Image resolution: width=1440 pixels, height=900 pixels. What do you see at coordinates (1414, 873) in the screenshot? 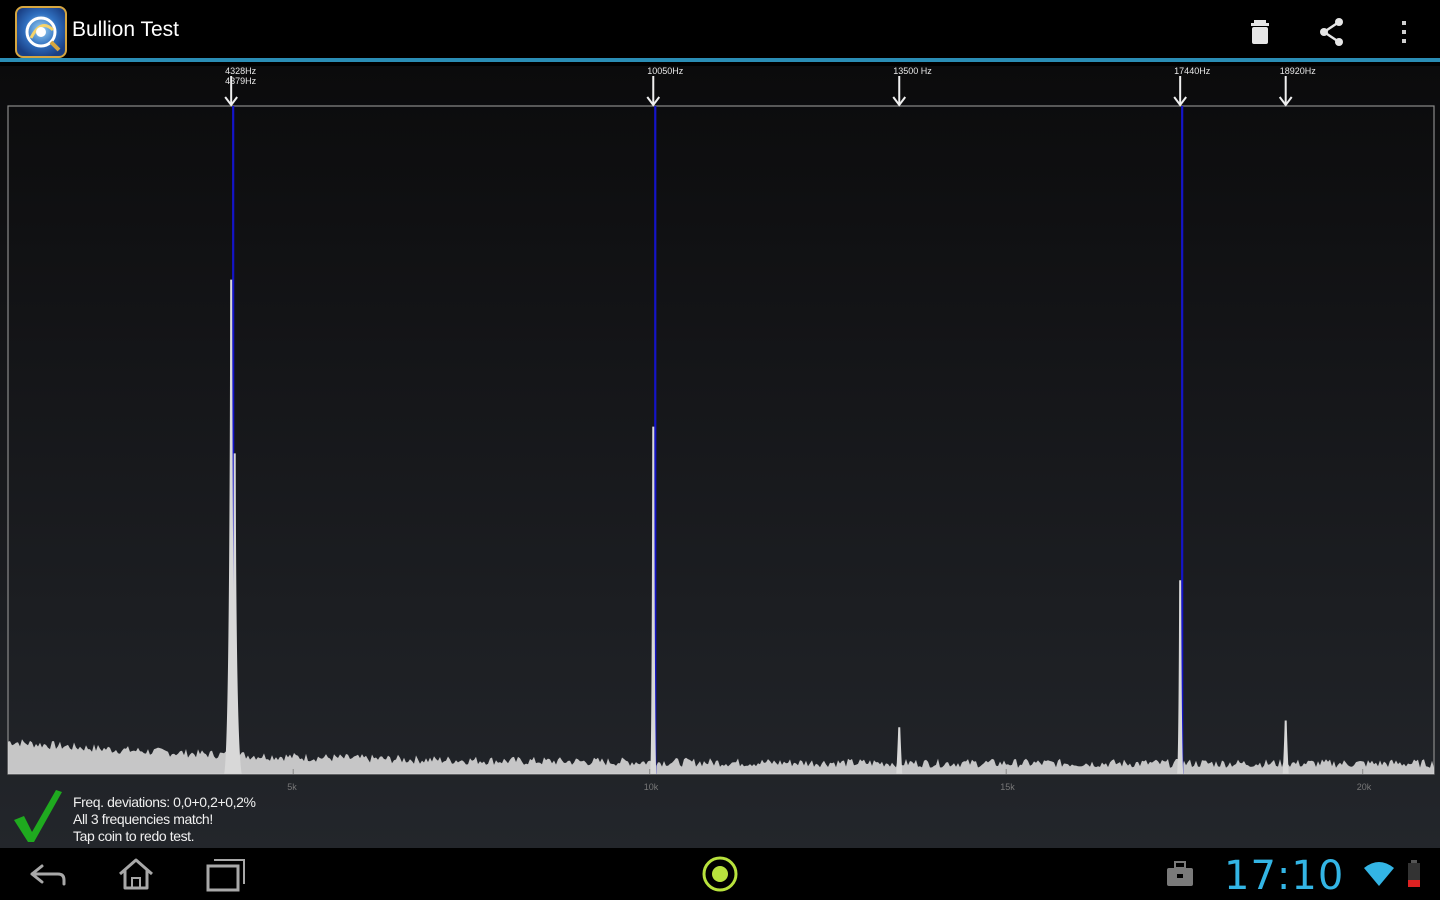
I see `battery-icon` at bounding box center [1414, 873].